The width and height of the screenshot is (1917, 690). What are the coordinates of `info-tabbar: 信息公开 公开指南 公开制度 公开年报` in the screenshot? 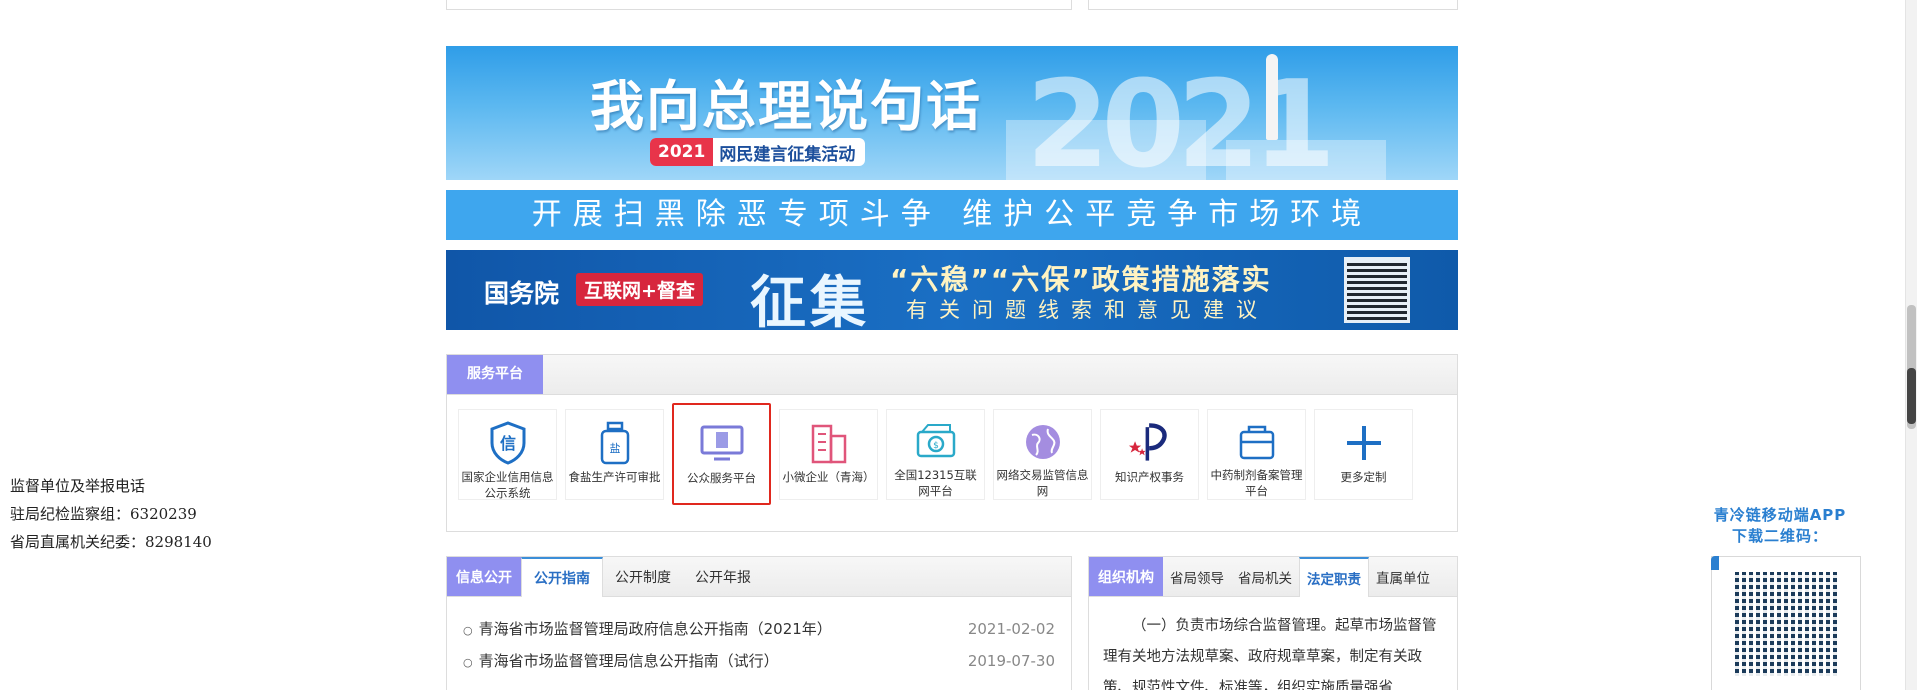 It's located at (759, 577).